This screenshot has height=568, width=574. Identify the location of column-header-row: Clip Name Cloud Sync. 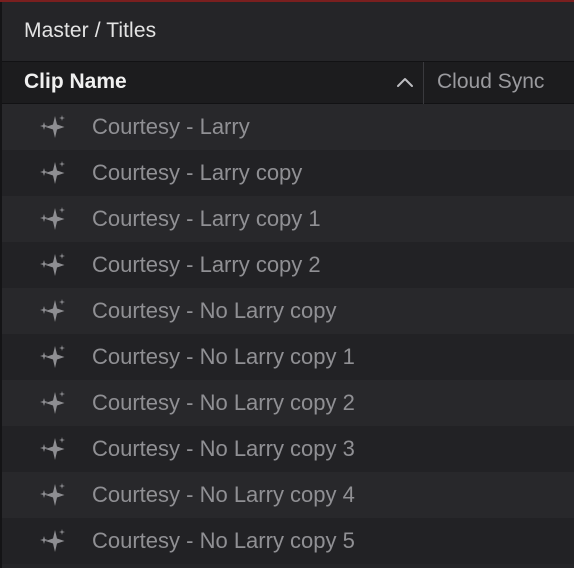
(288, 83).